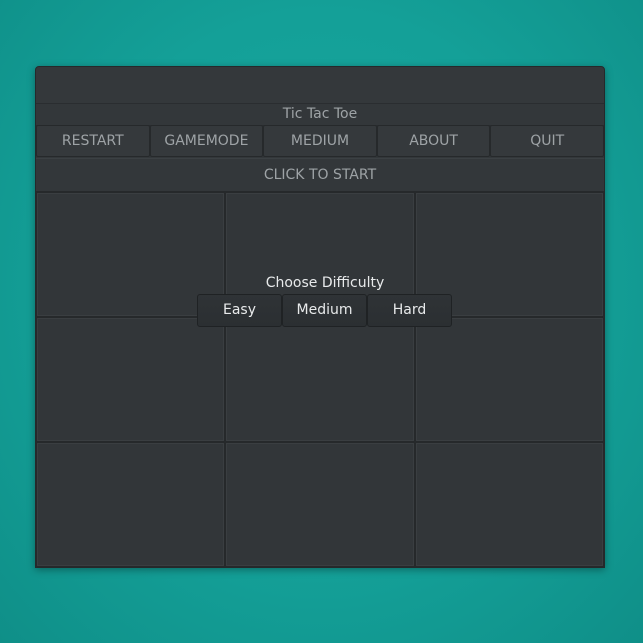 The height and width of the screenshot is (643, 643). What do you see at coordinates (433, 141) in the screenshot?
I see `about-button: ABOUT` at bounding box center [433, 141].